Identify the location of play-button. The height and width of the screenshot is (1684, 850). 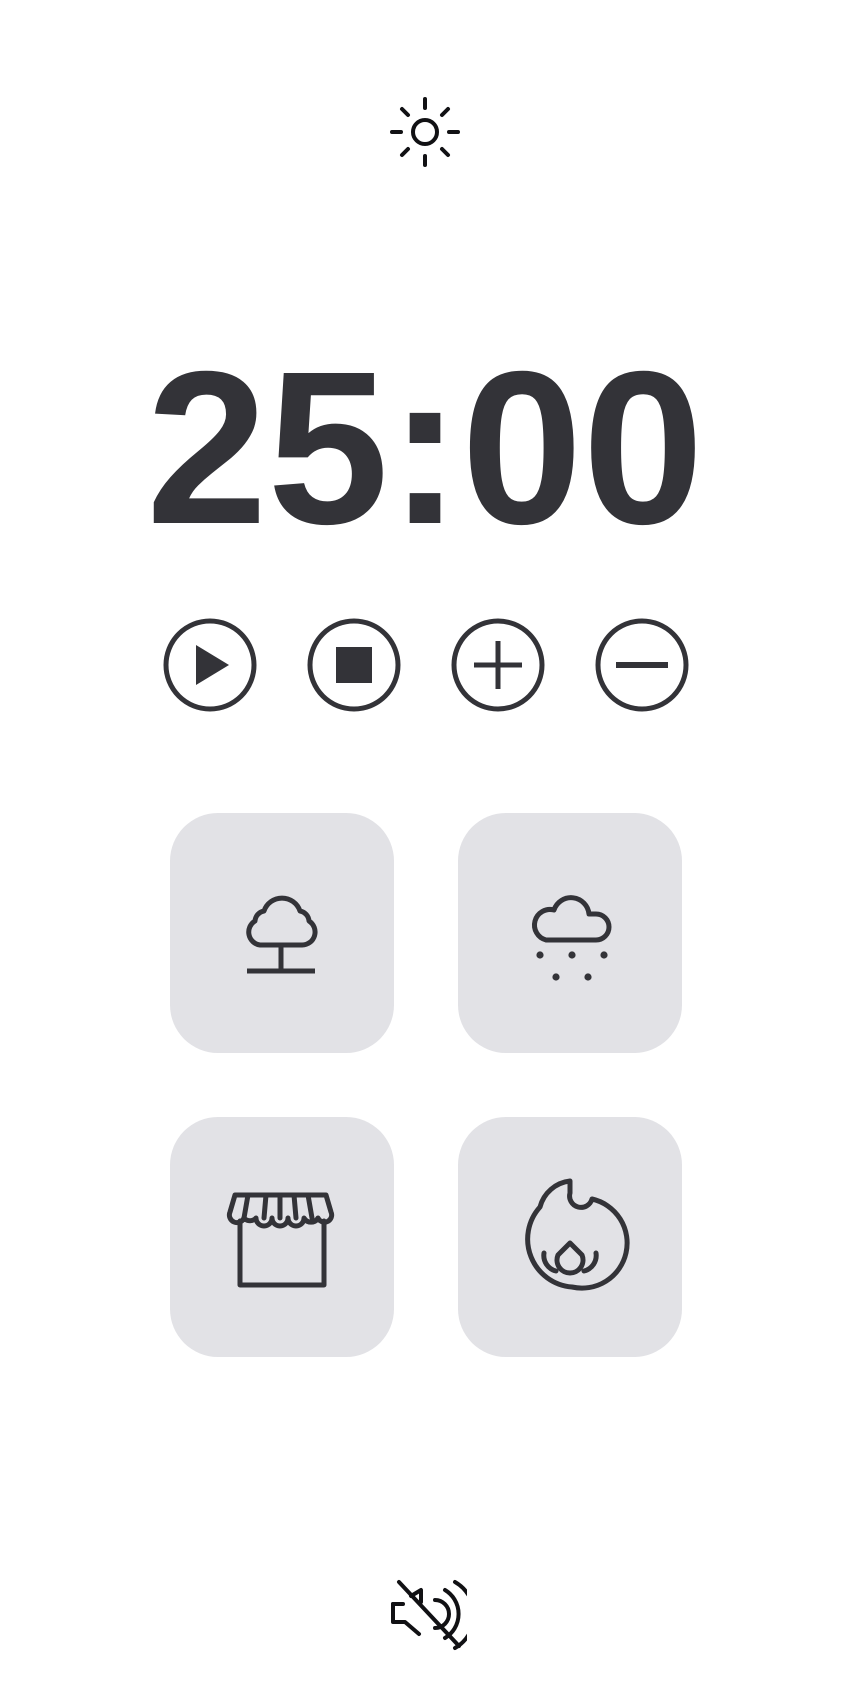
(210, 665).